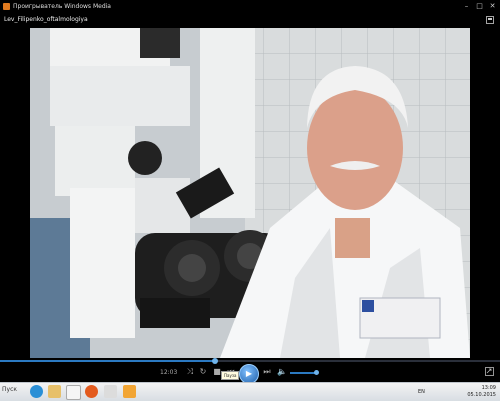 Image resolution: width=500 pixels, height=401 pixels. Describe the element at coordinates (490, 20) in the screenshot. I see `switch-view-icon` at that location.